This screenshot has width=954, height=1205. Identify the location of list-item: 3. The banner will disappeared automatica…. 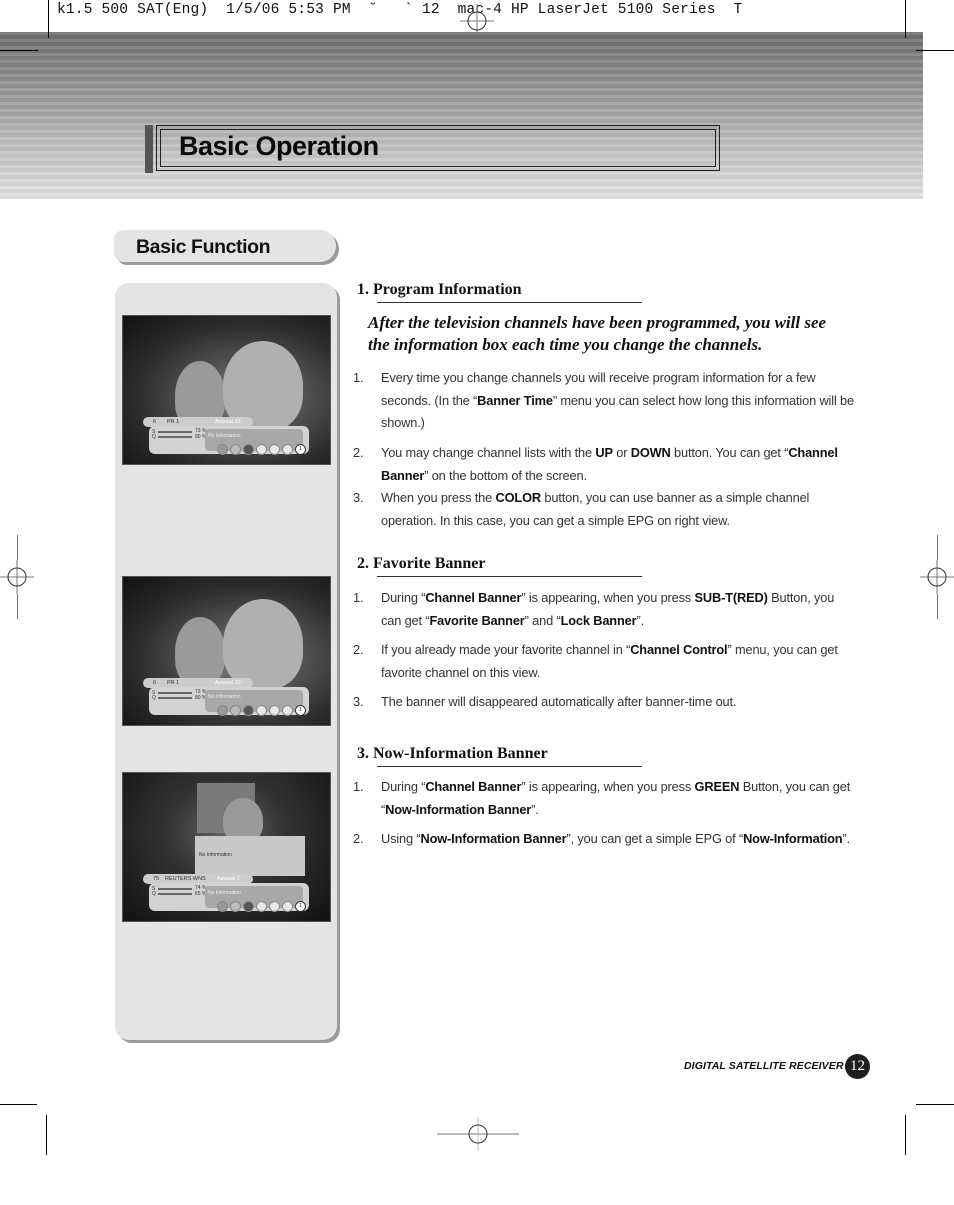
(604, 702).